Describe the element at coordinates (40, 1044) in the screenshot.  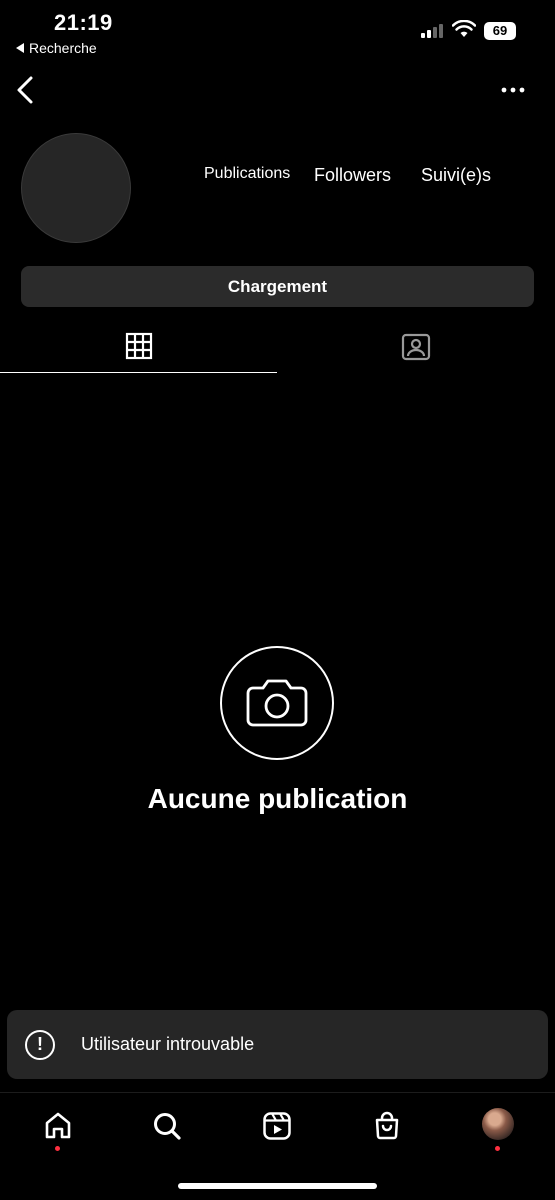
I see `exclamation-circle-icon: !` at that location.